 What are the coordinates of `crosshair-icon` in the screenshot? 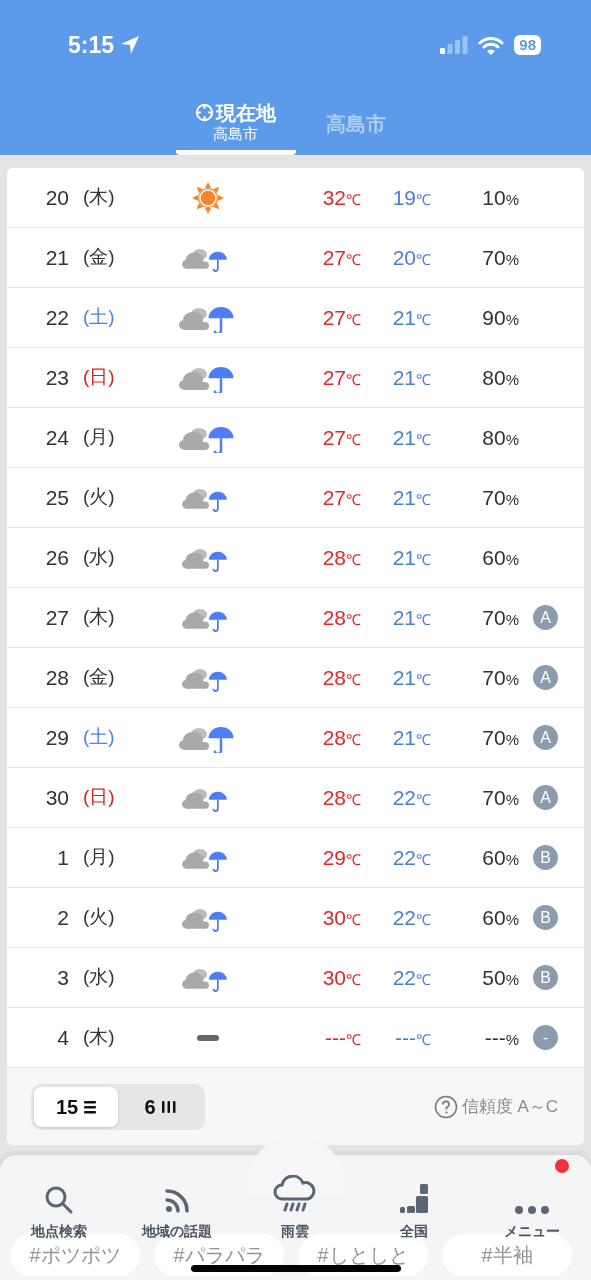 It's located at (204, 112).